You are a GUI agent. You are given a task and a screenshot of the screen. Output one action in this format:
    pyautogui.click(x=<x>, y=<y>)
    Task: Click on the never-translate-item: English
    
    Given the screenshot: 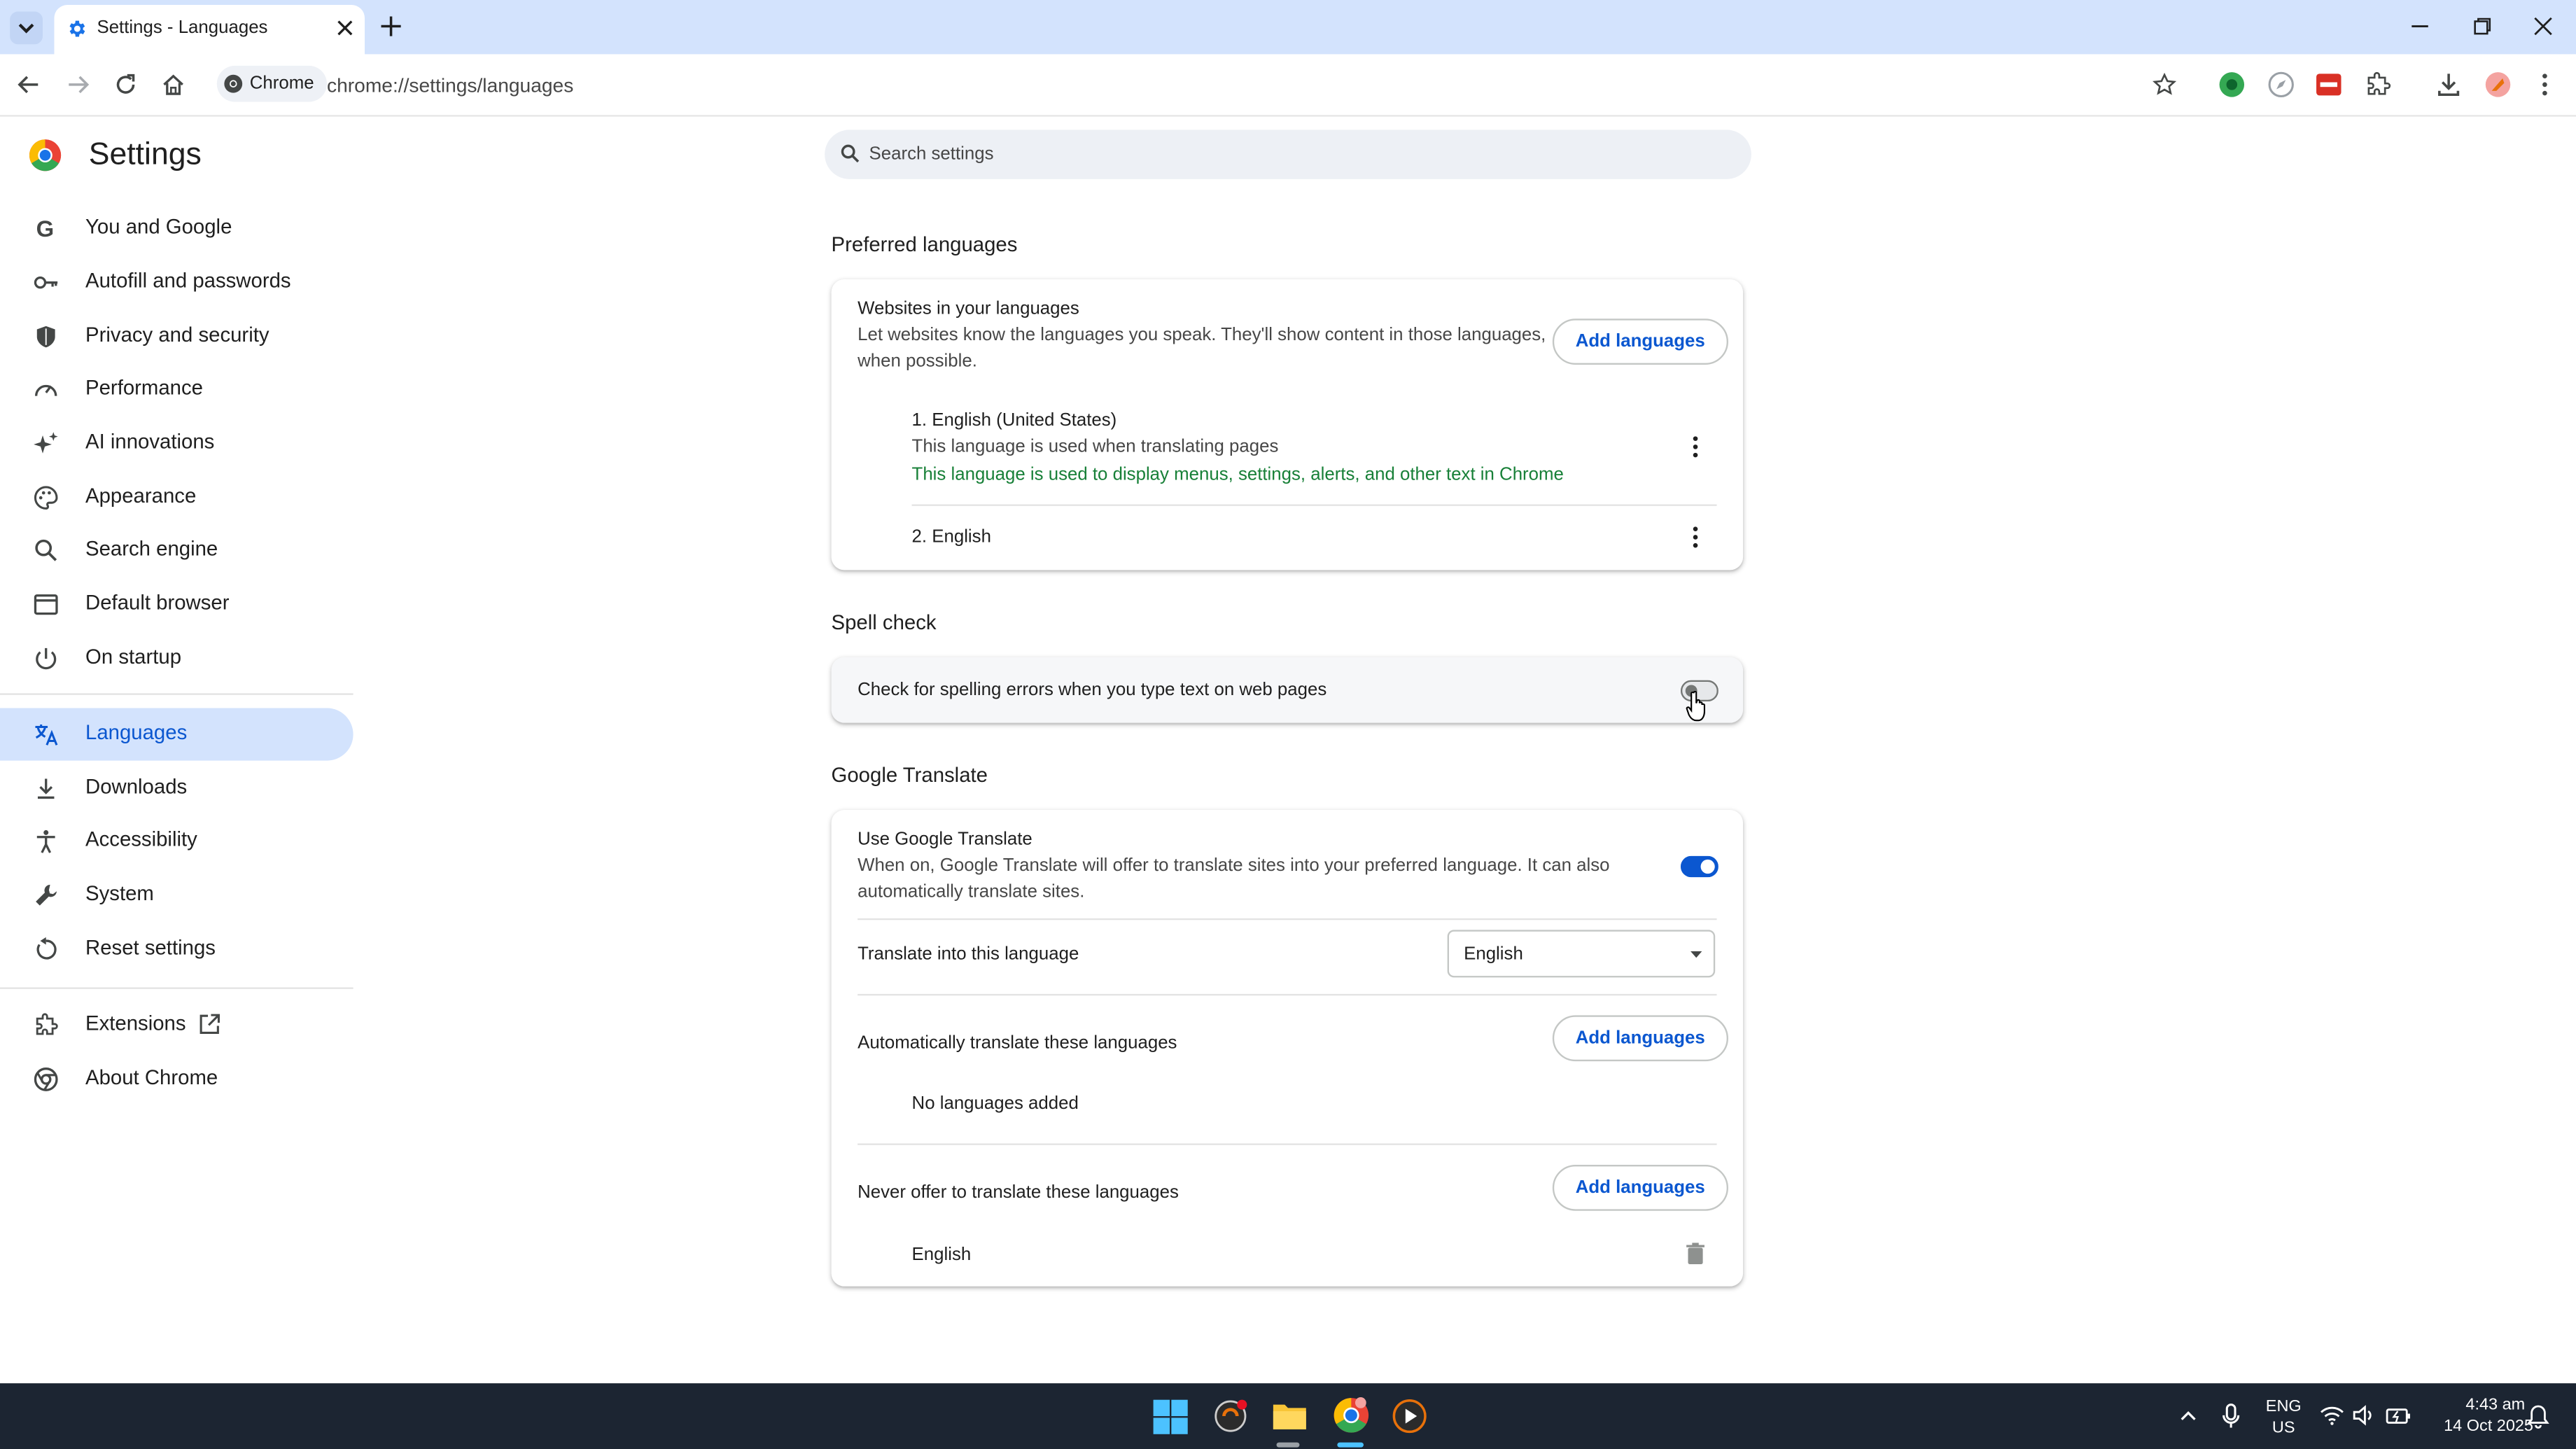 What is the action you would take?
    pyautogui.click(x=941, y=1255)
    